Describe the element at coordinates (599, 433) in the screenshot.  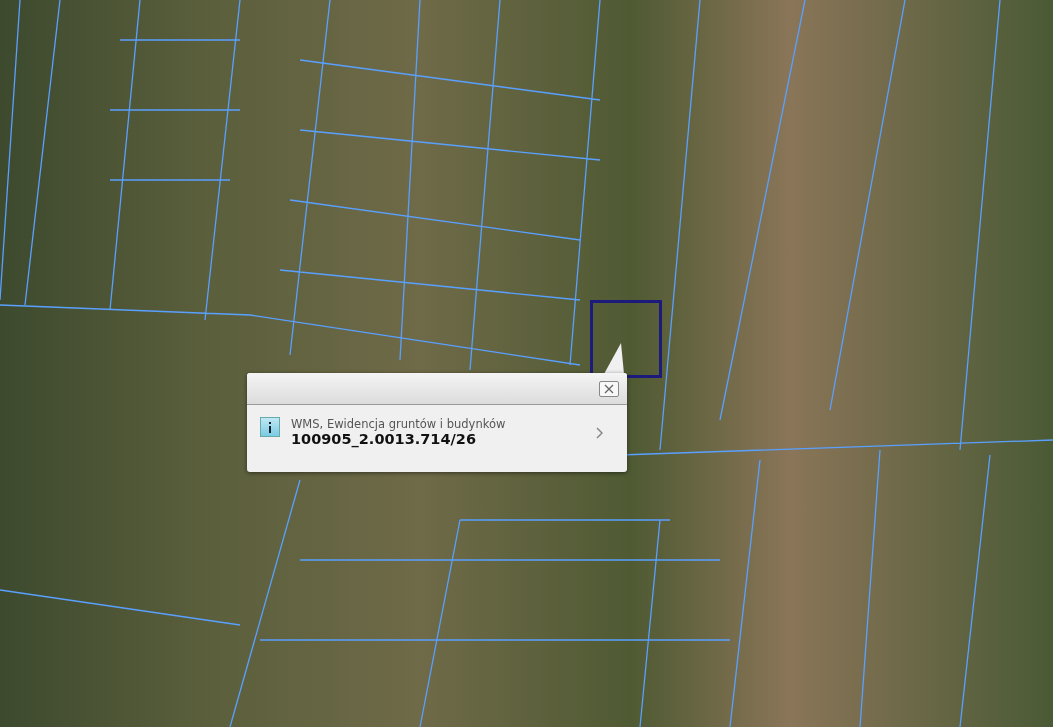
I see `chevron-right-icon` at that location.